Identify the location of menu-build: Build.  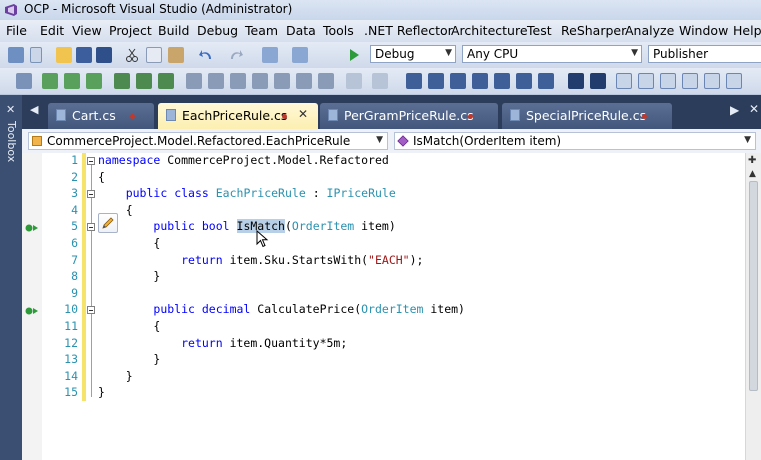
(173, 30).